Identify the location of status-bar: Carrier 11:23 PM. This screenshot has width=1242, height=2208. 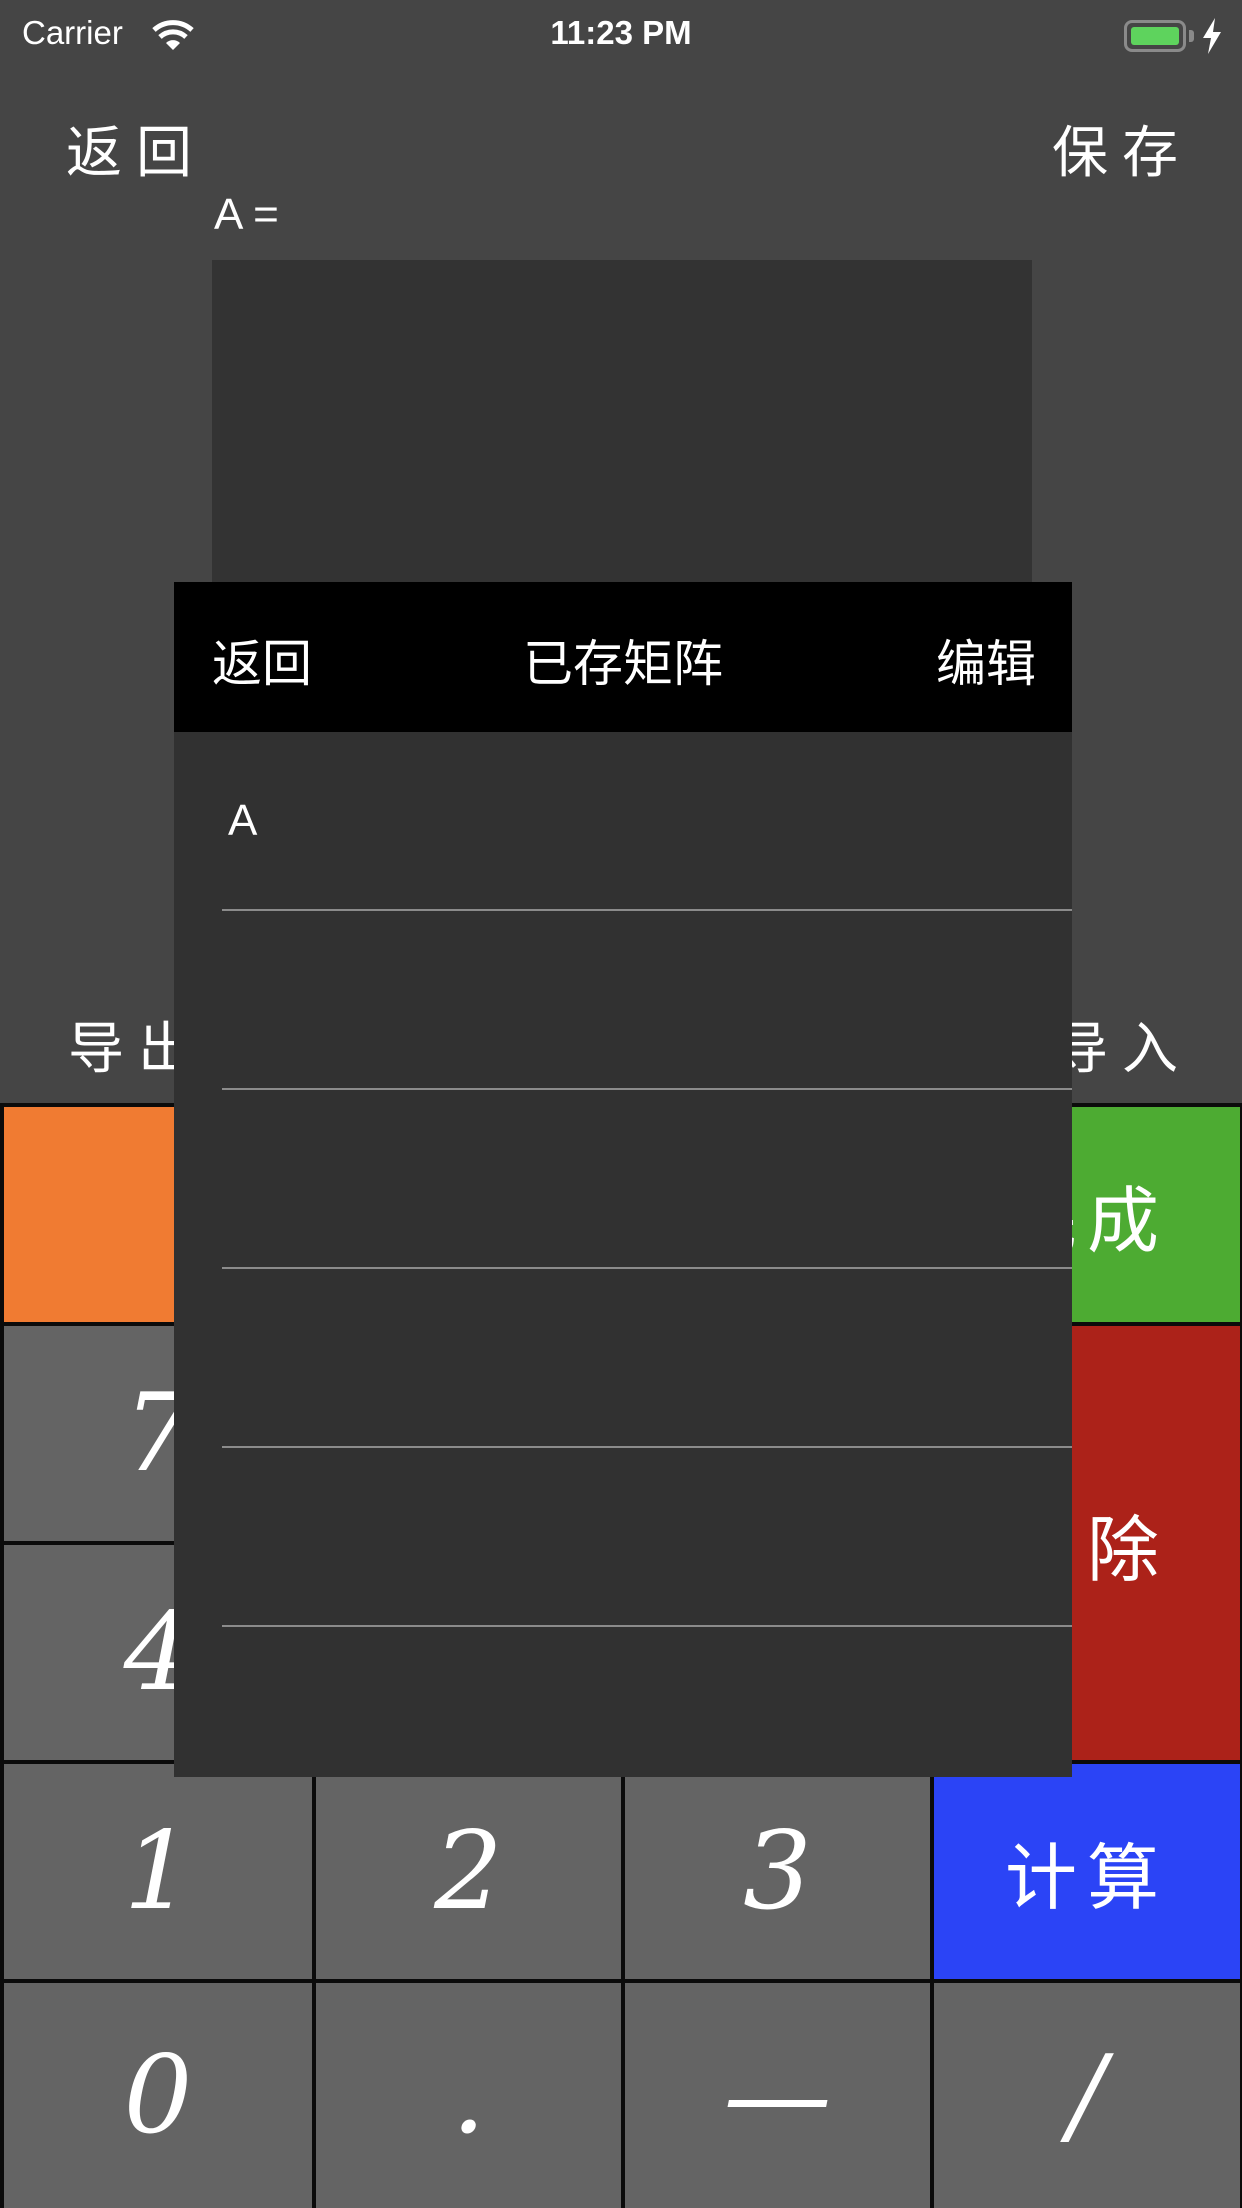
(621, 35).